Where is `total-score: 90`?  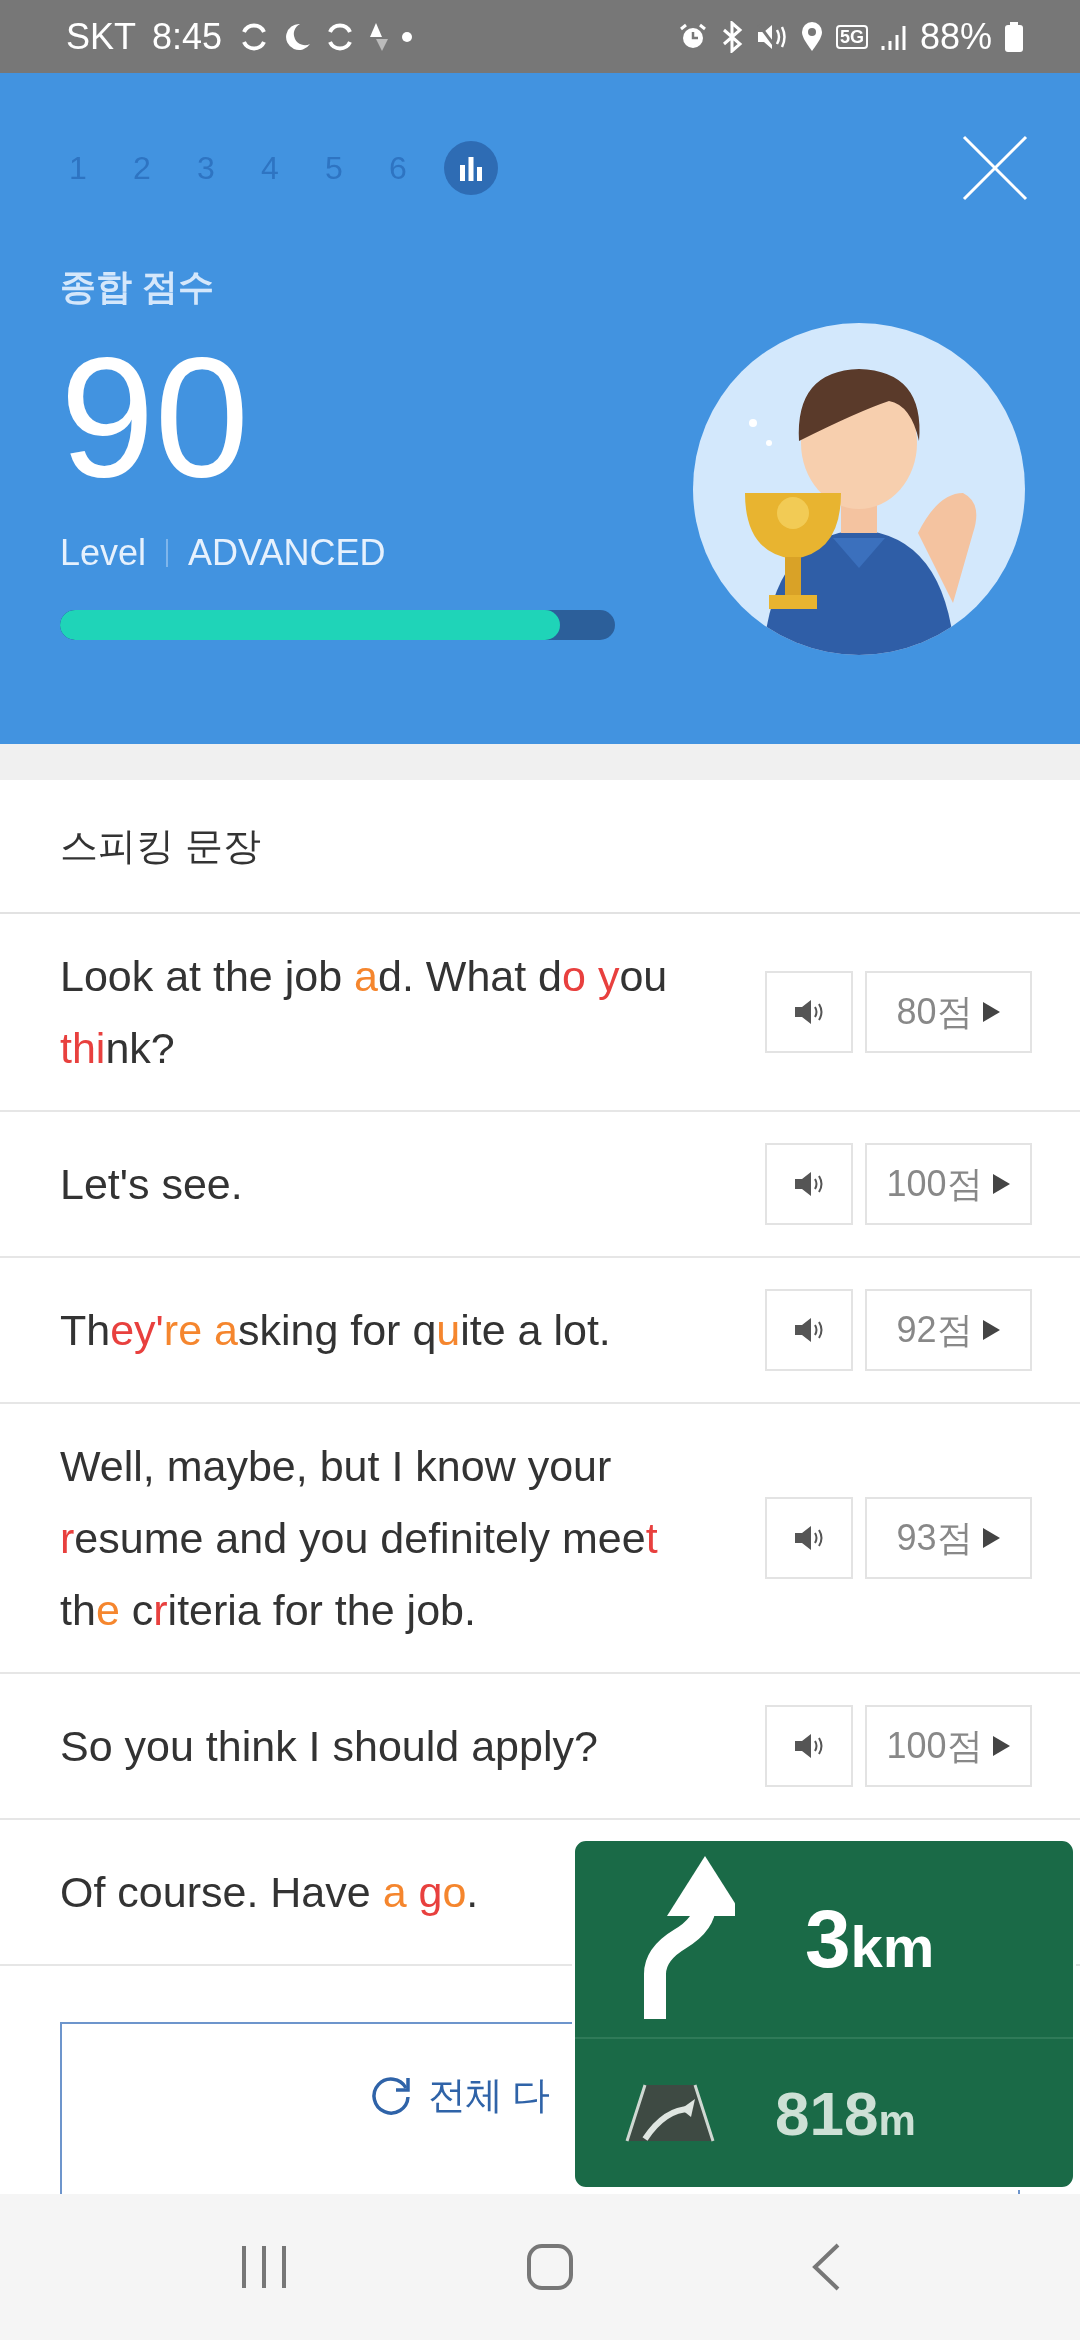
total-score: 90 is located at coordinates (155, 417).